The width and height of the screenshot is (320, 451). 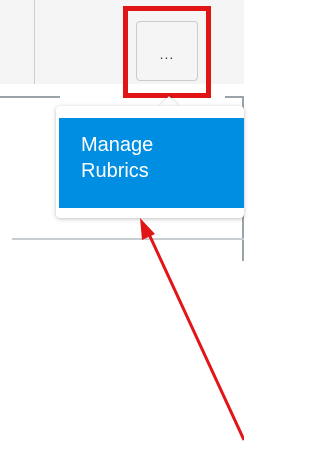 I want to click on header-divider, so click(x=34, y=42).